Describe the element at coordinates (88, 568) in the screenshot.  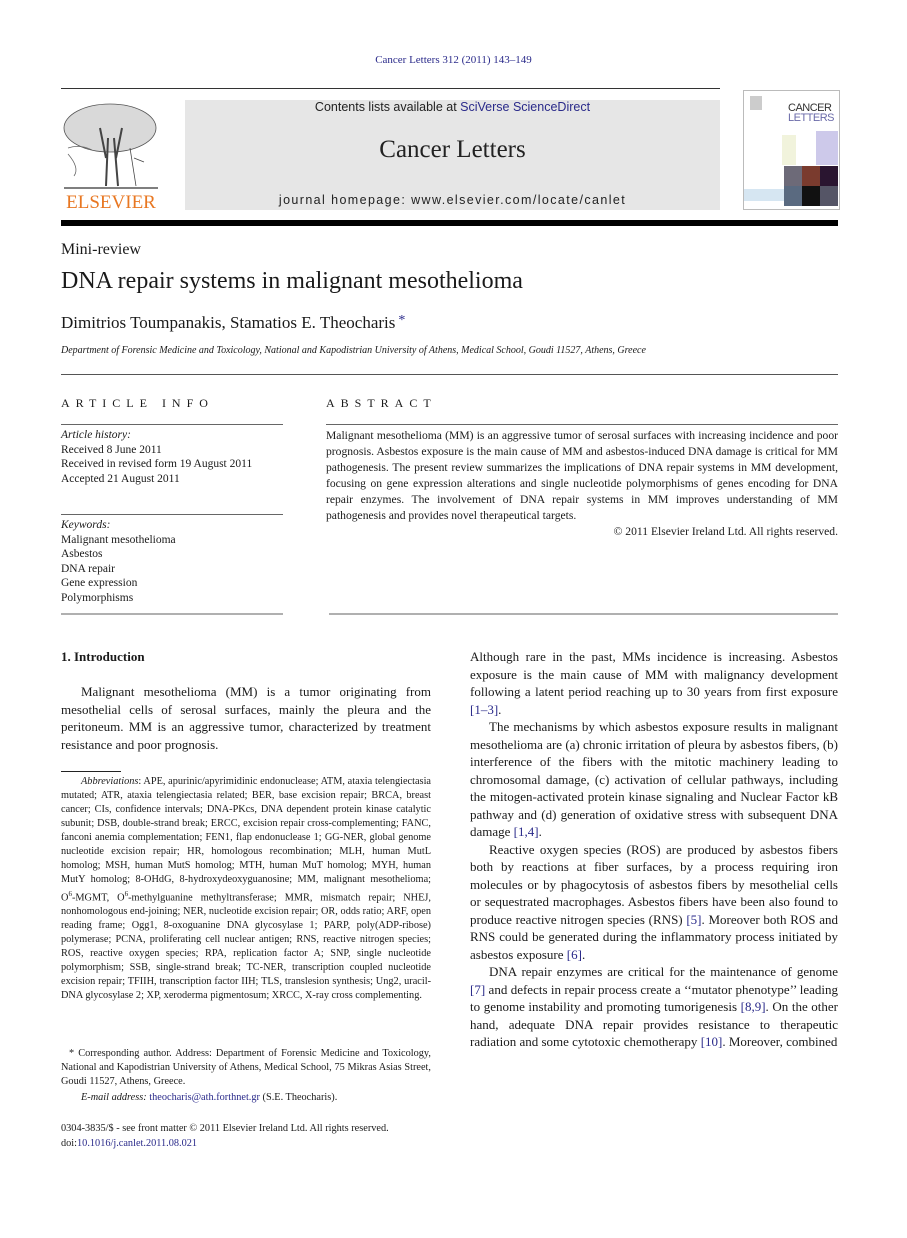
I see `keyword-item: DNA repair` at that location.